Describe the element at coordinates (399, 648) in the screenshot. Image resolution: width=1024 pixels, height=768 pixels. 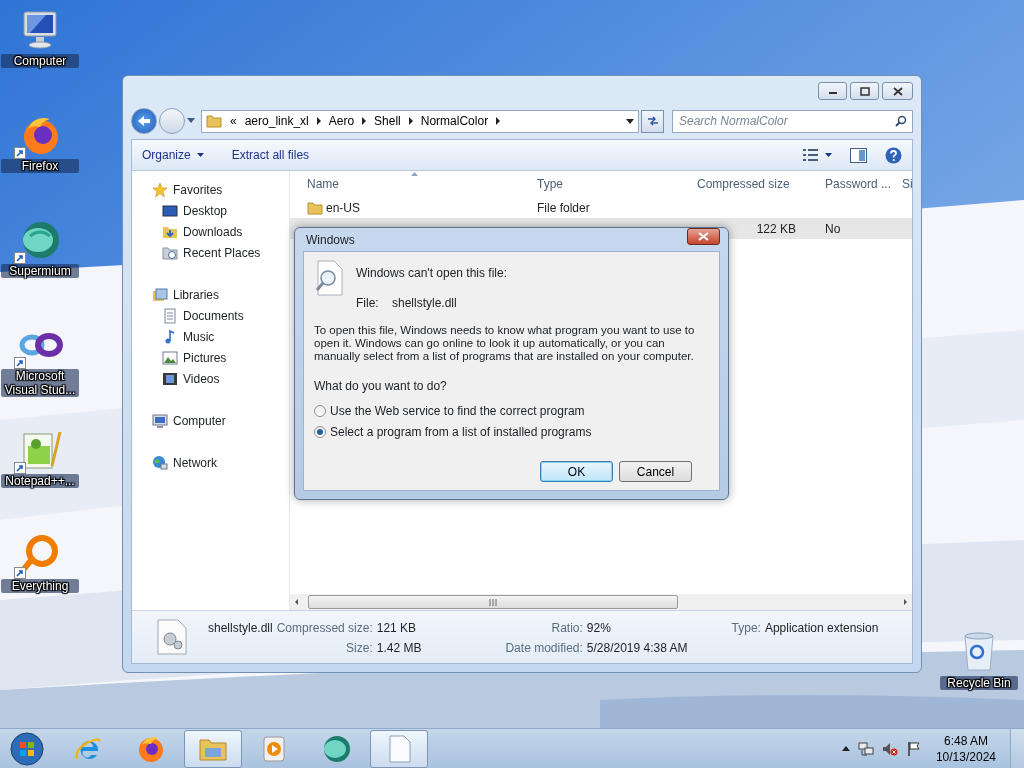
I see `field-value: 1.42 MB` at that location.